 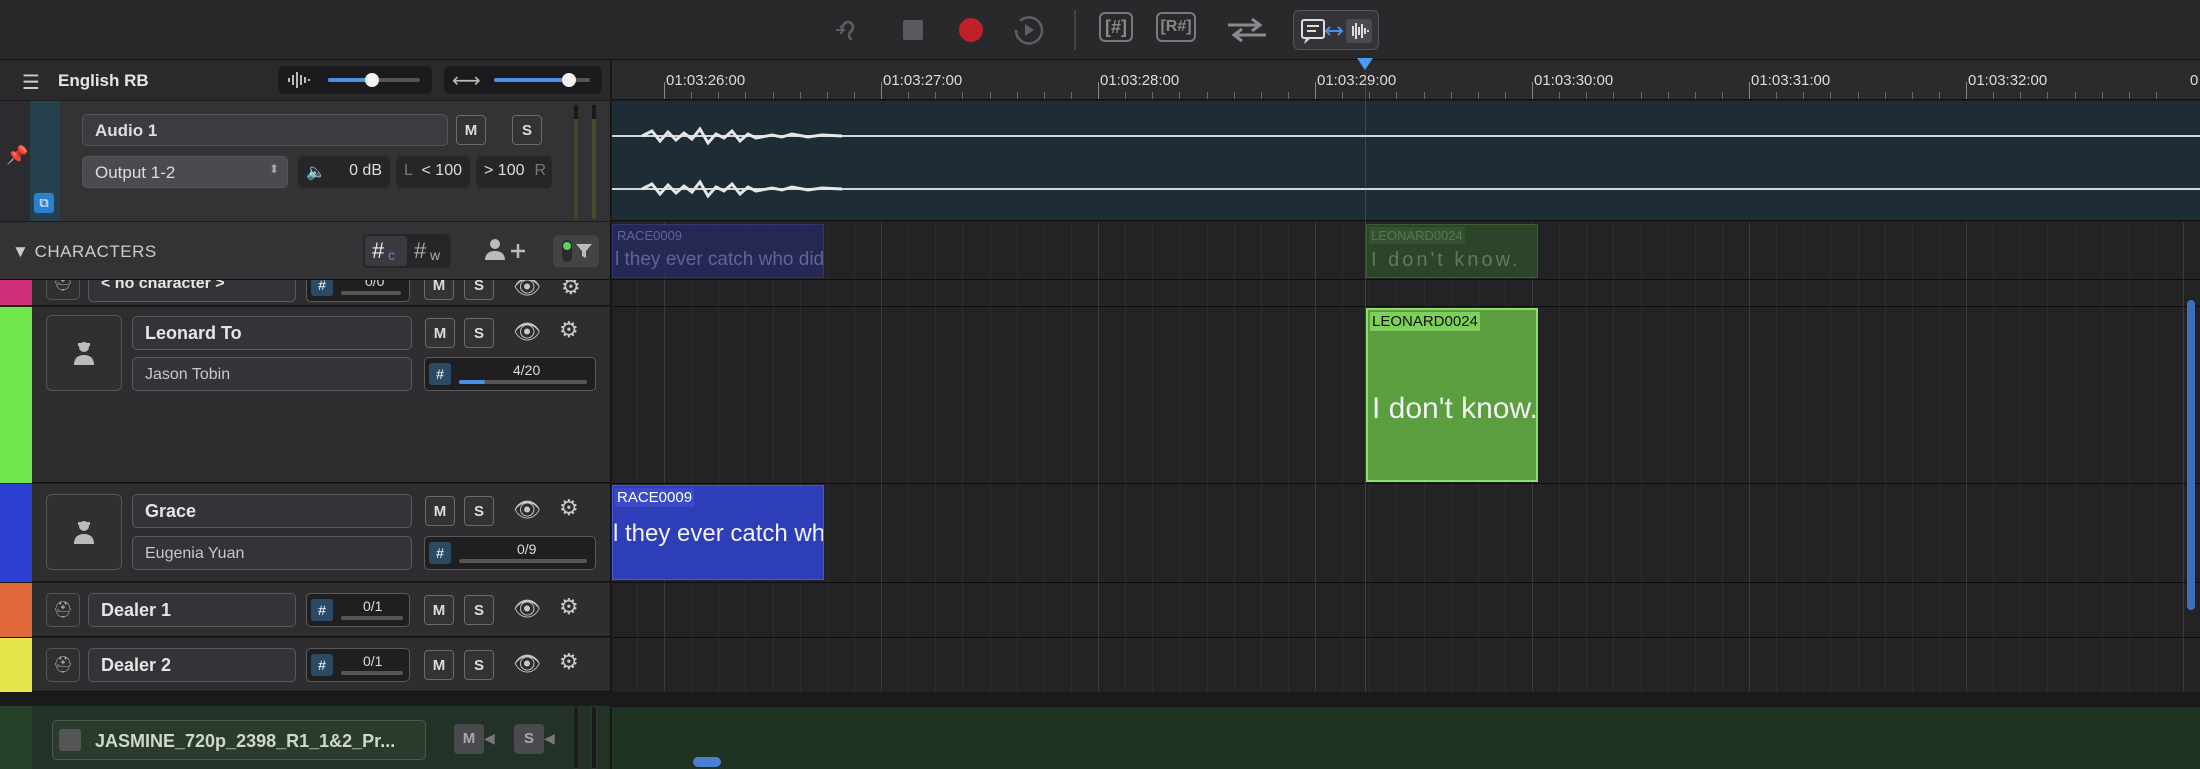 What do you see at coordinates (70, 740) in the screenshot?
I see `video-thumbnail-icon` at bounding box center [70, 740].